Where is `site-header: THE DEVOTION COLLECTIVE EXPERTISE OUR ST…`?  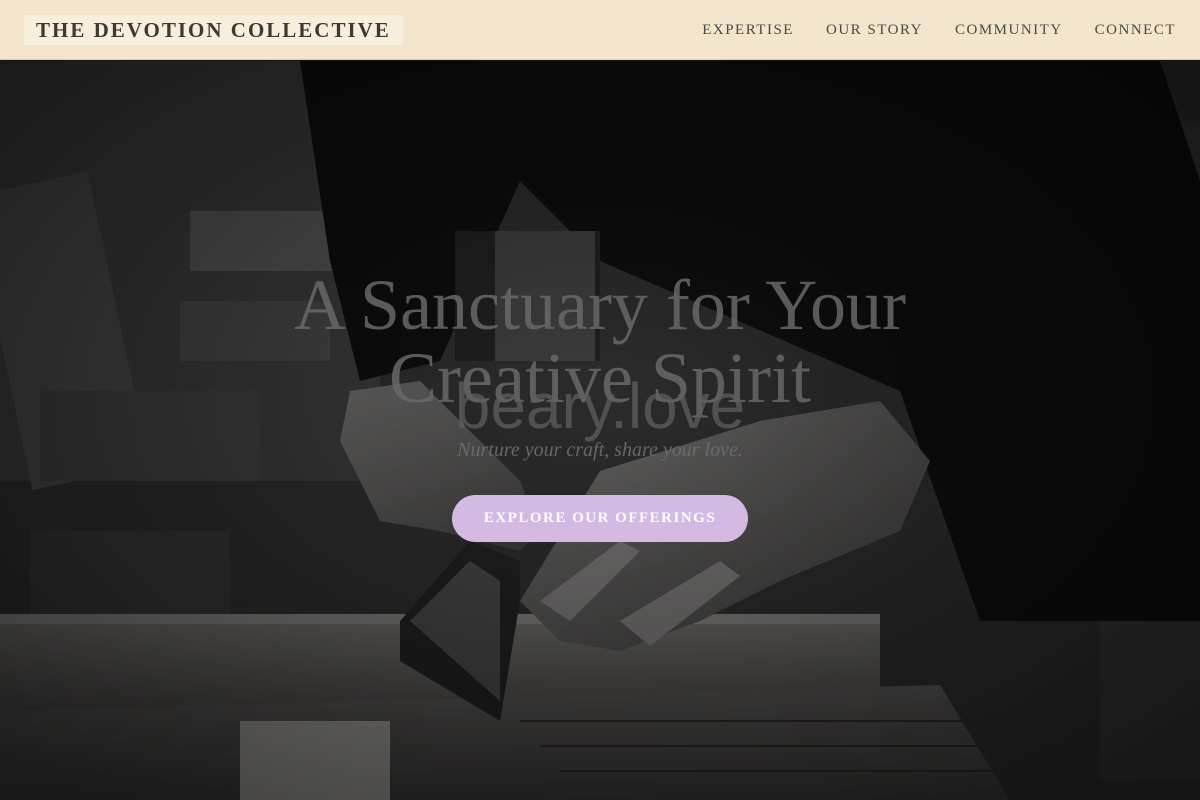 site-header: THE DEVOTION COLLECTIVE EXPERTISE OUR ST… is located at coordinates (600, 30).